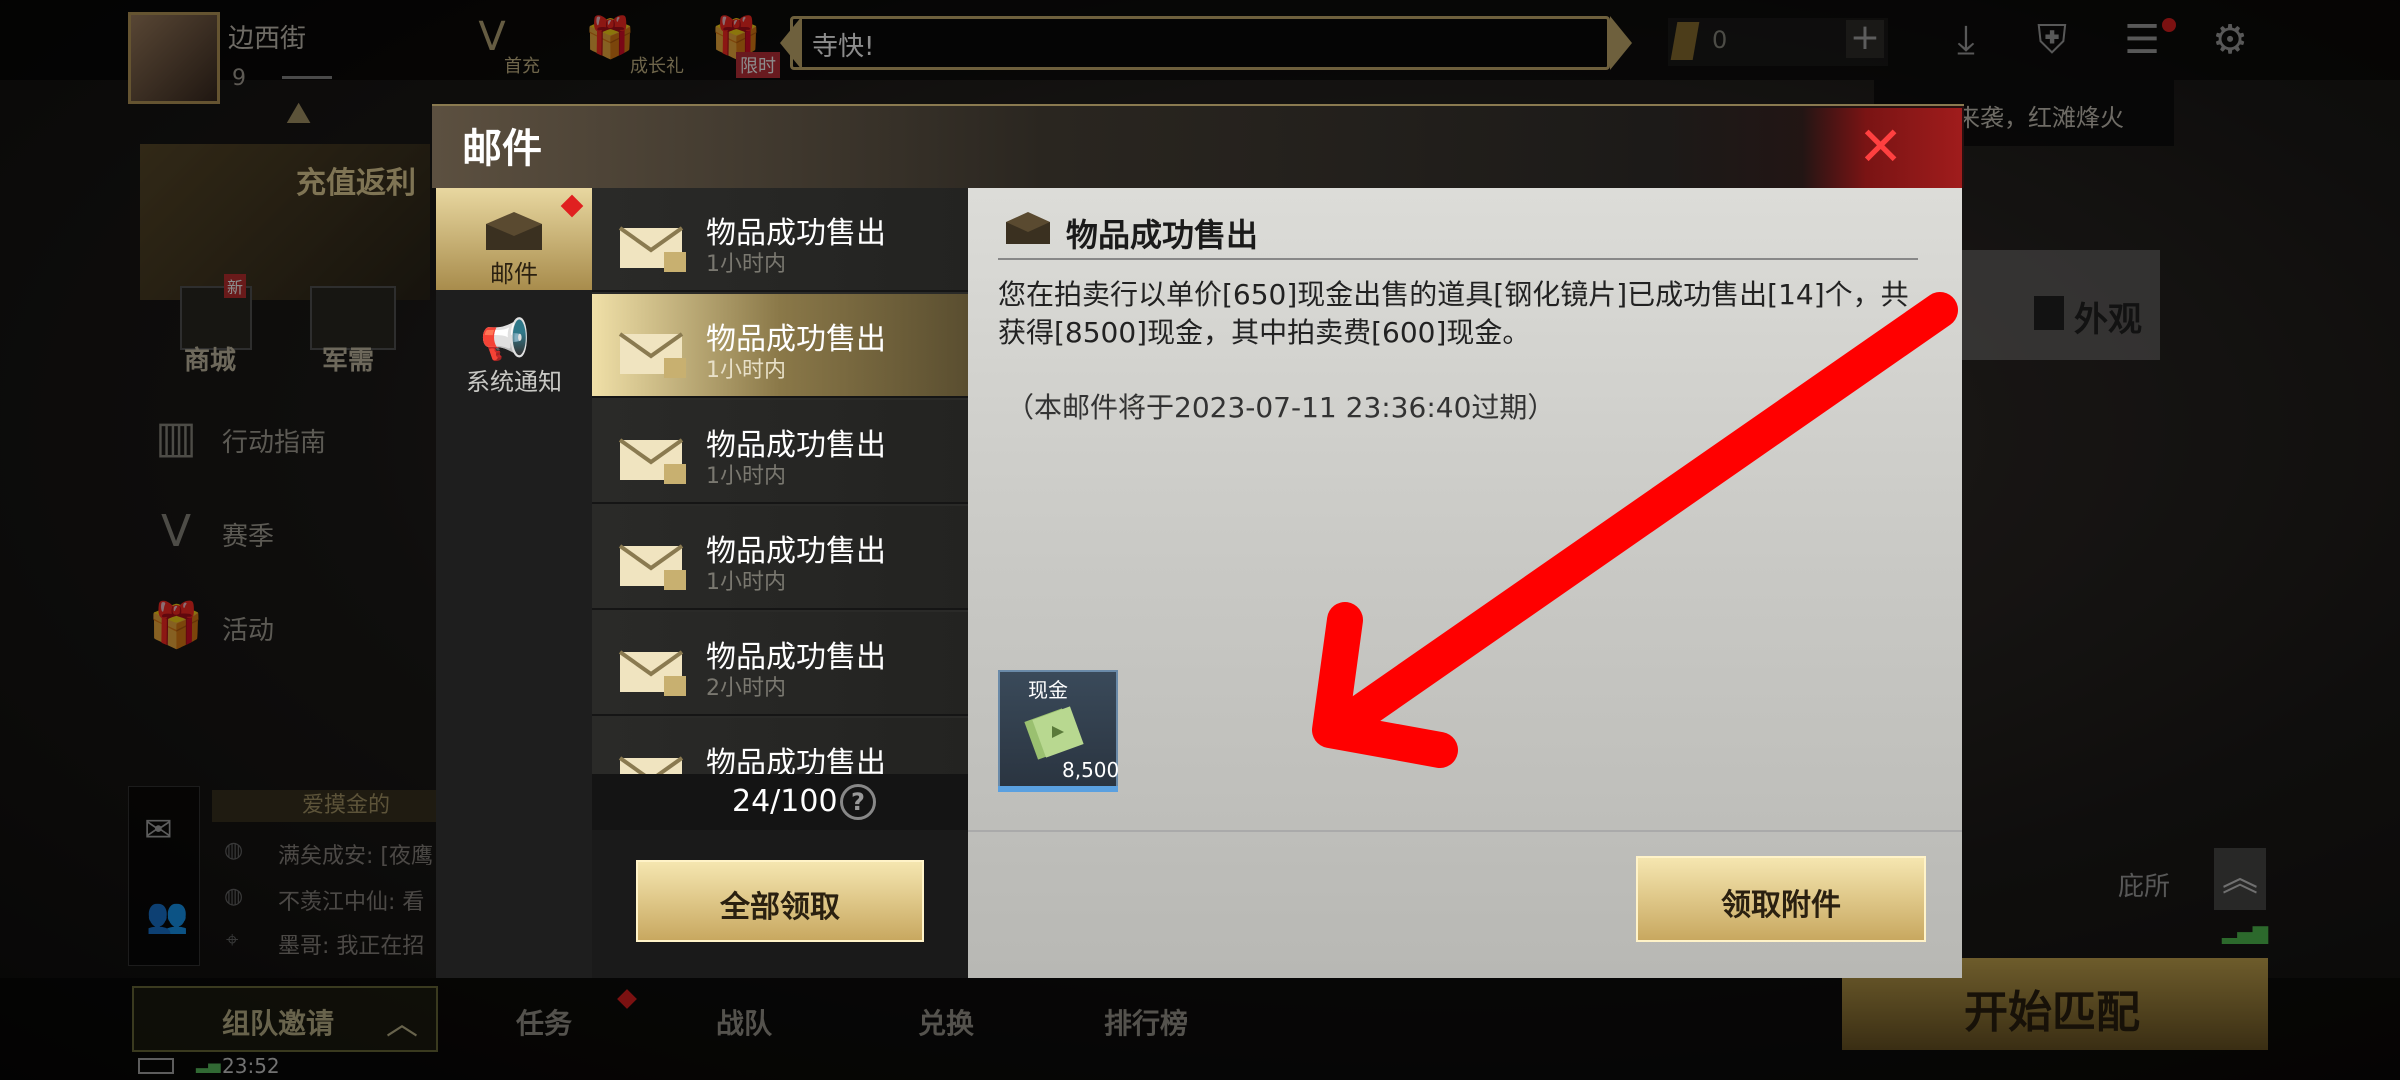  I want to click on mail-count: 24/100, so click(785, 801).